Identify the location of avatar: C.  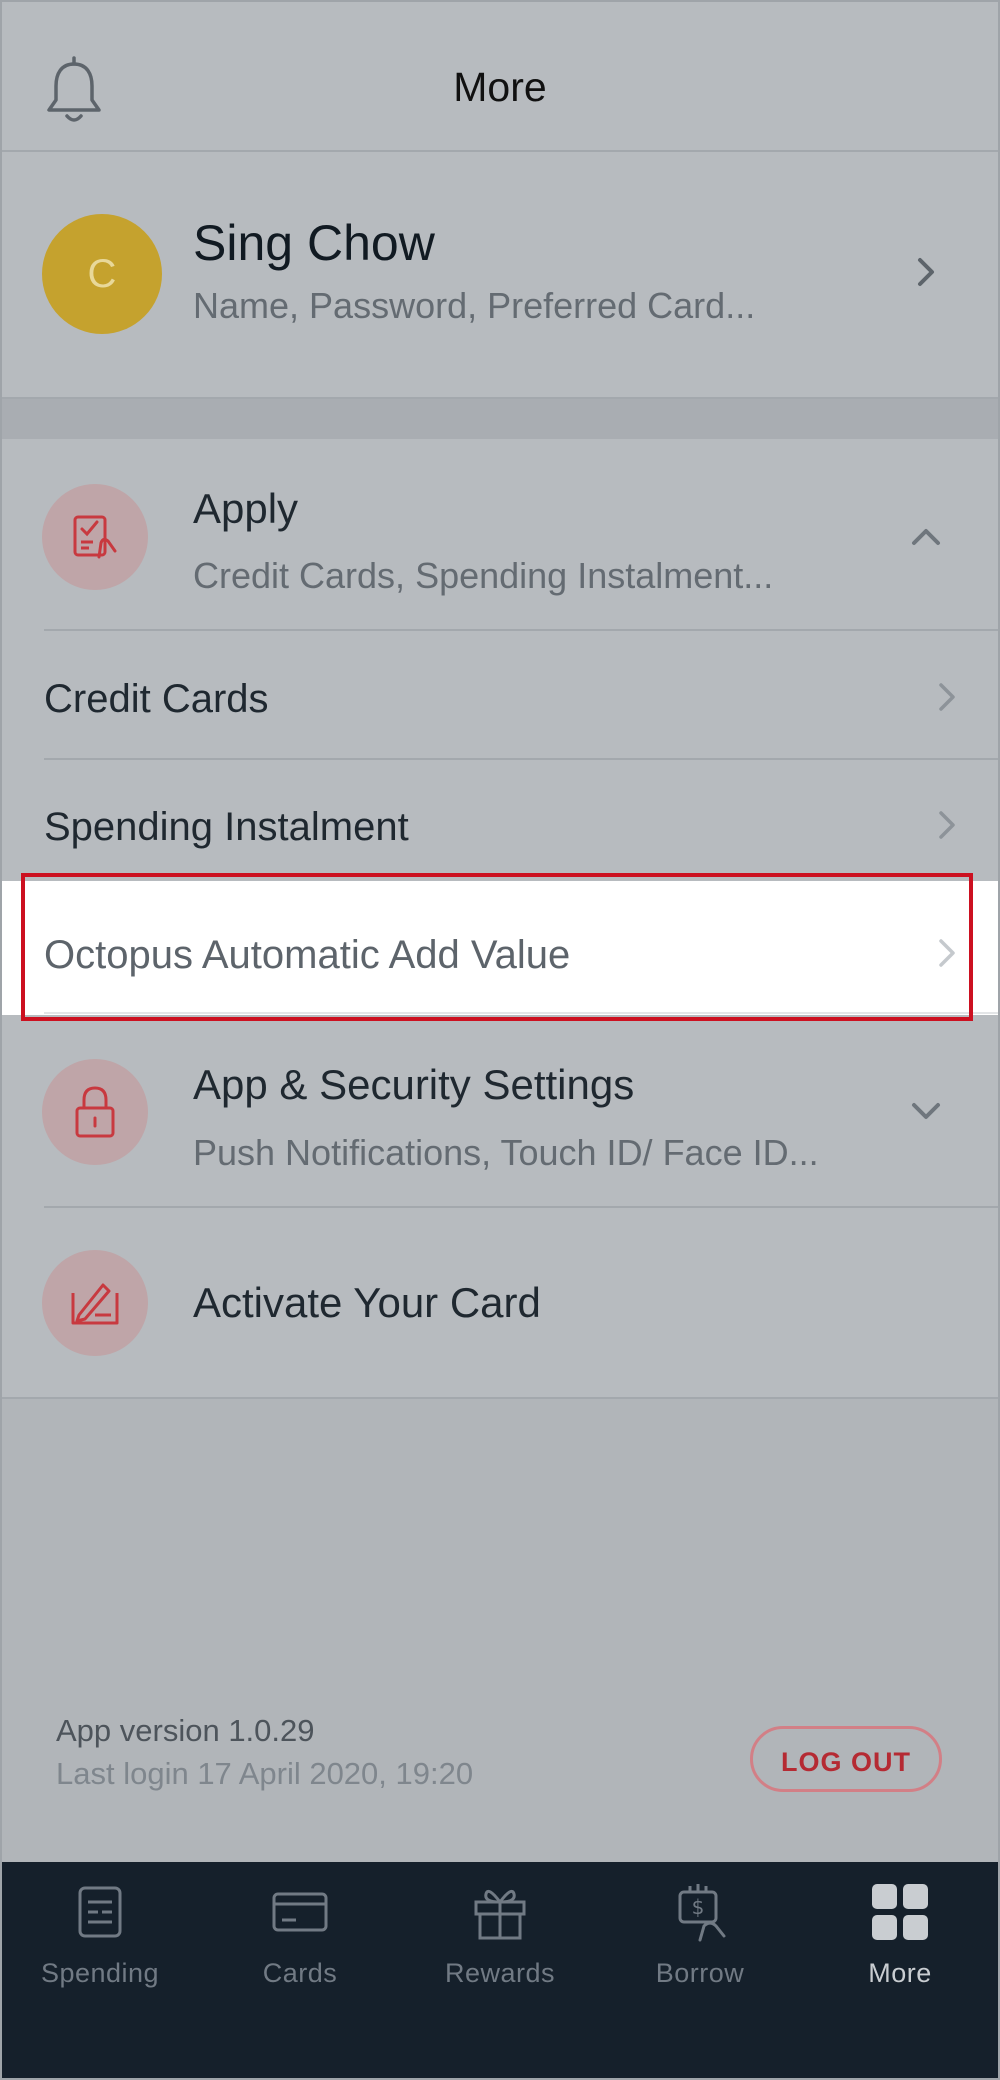
(102, 274).